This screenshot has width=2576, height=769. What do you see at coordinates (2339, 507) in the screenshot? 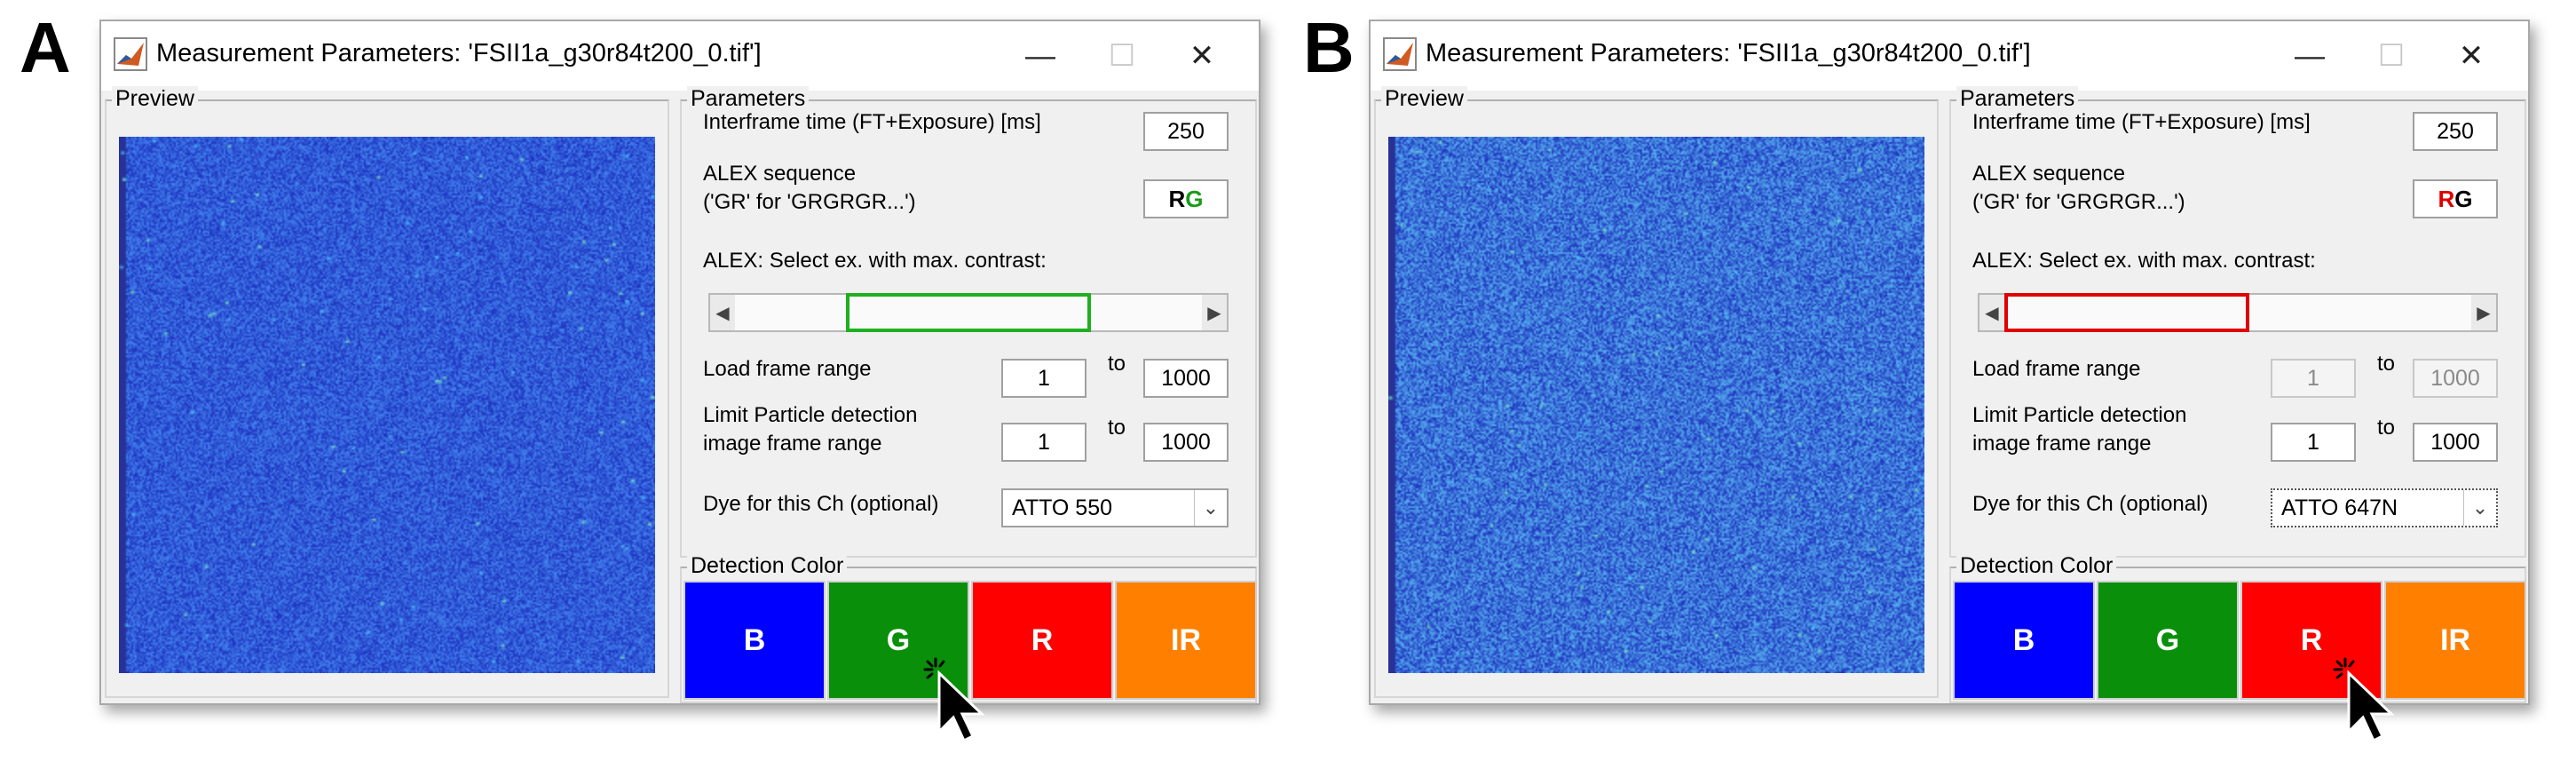
I see `dye-value: ATTO 647N` at bounding box center [2339, 507].